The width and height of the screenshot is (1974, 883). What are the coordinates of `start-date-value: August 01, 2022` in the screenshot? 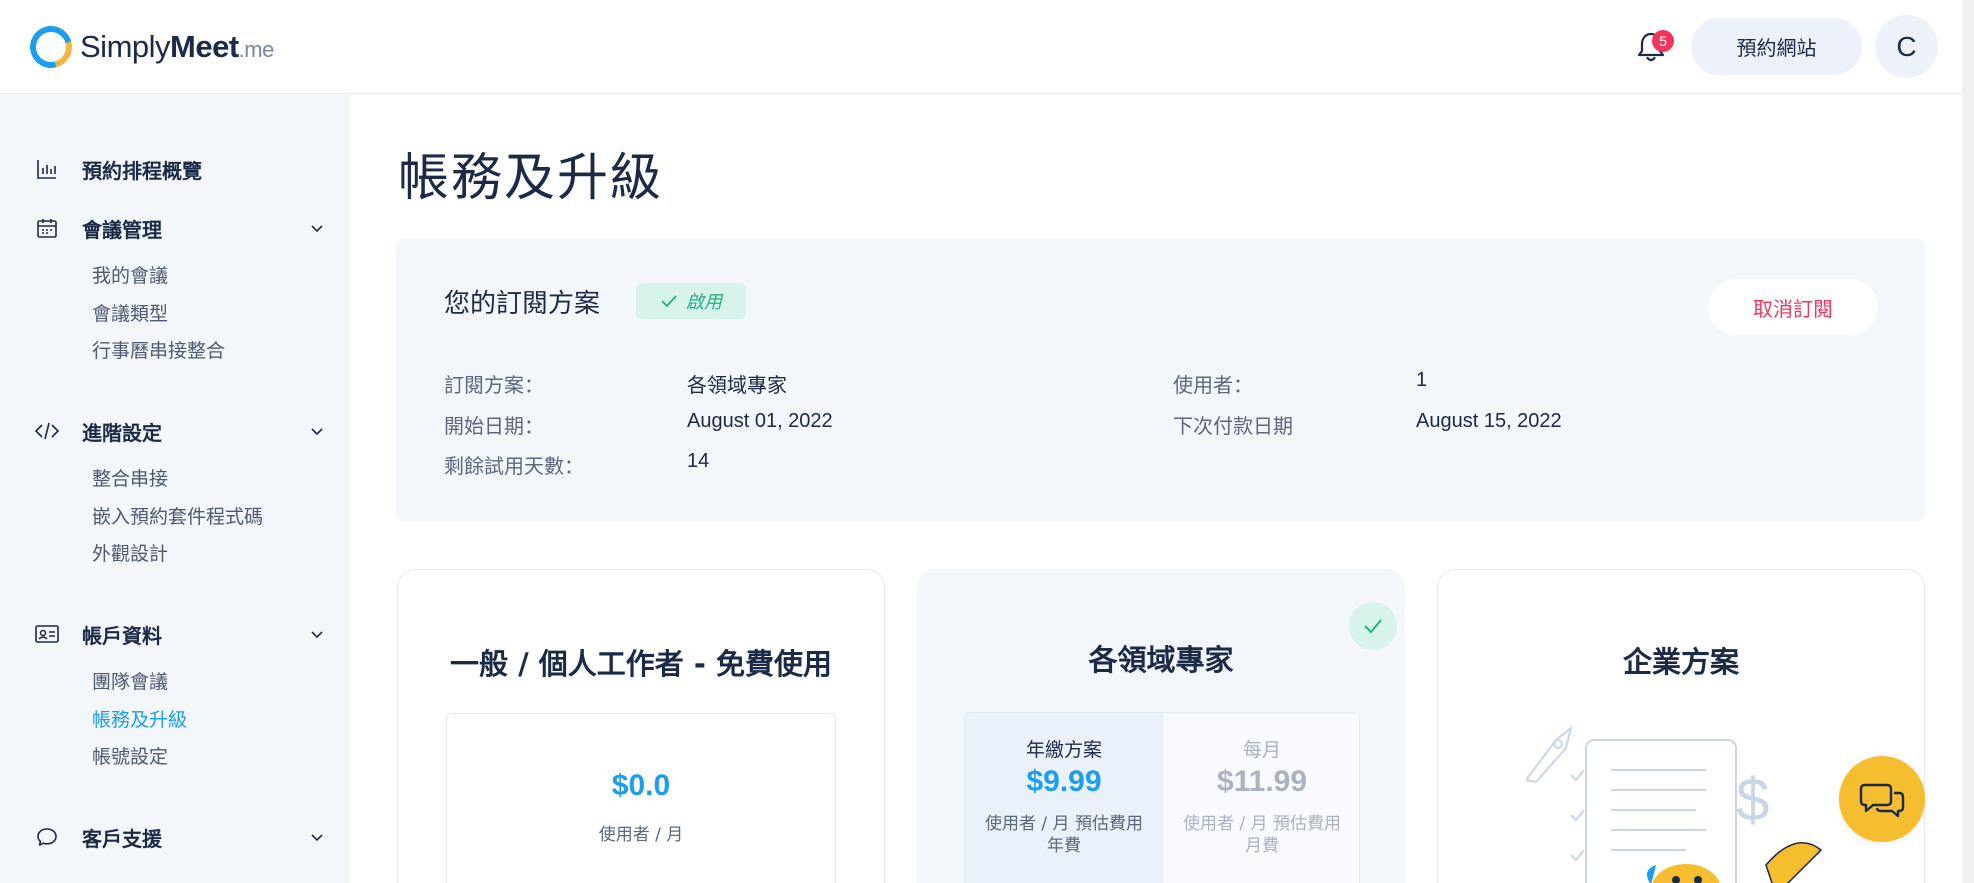 It's located at (760, 421).